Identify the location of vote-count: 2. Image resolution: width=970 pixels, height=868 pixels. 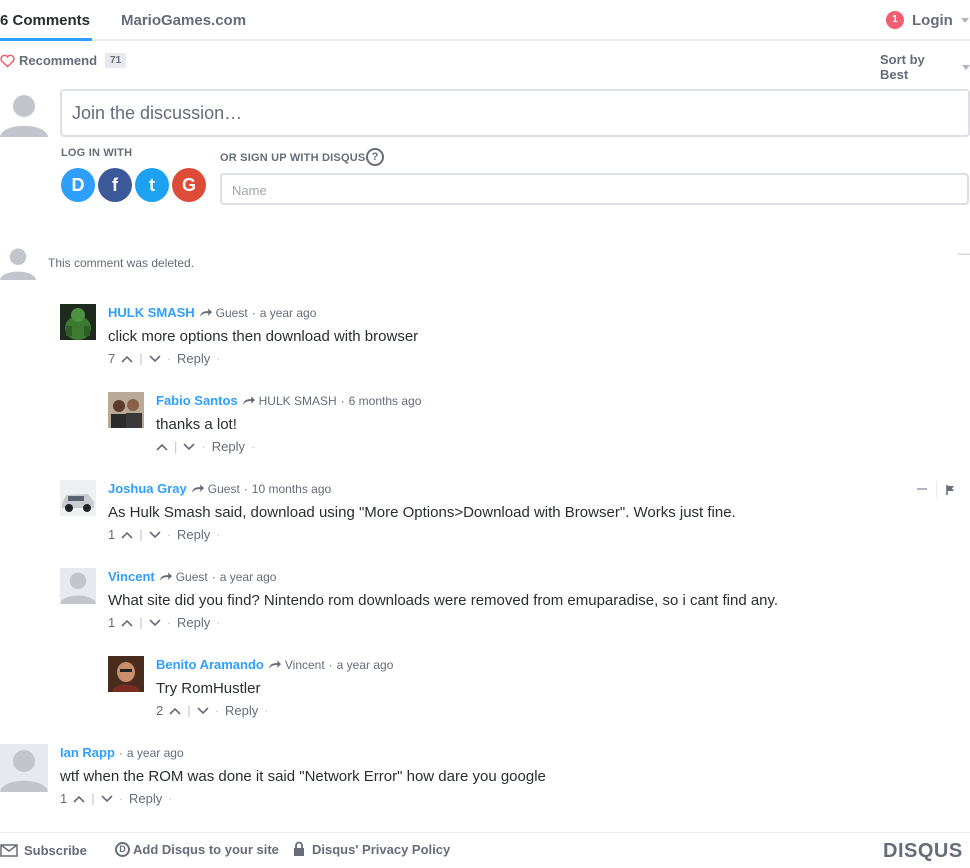
(160, 710).